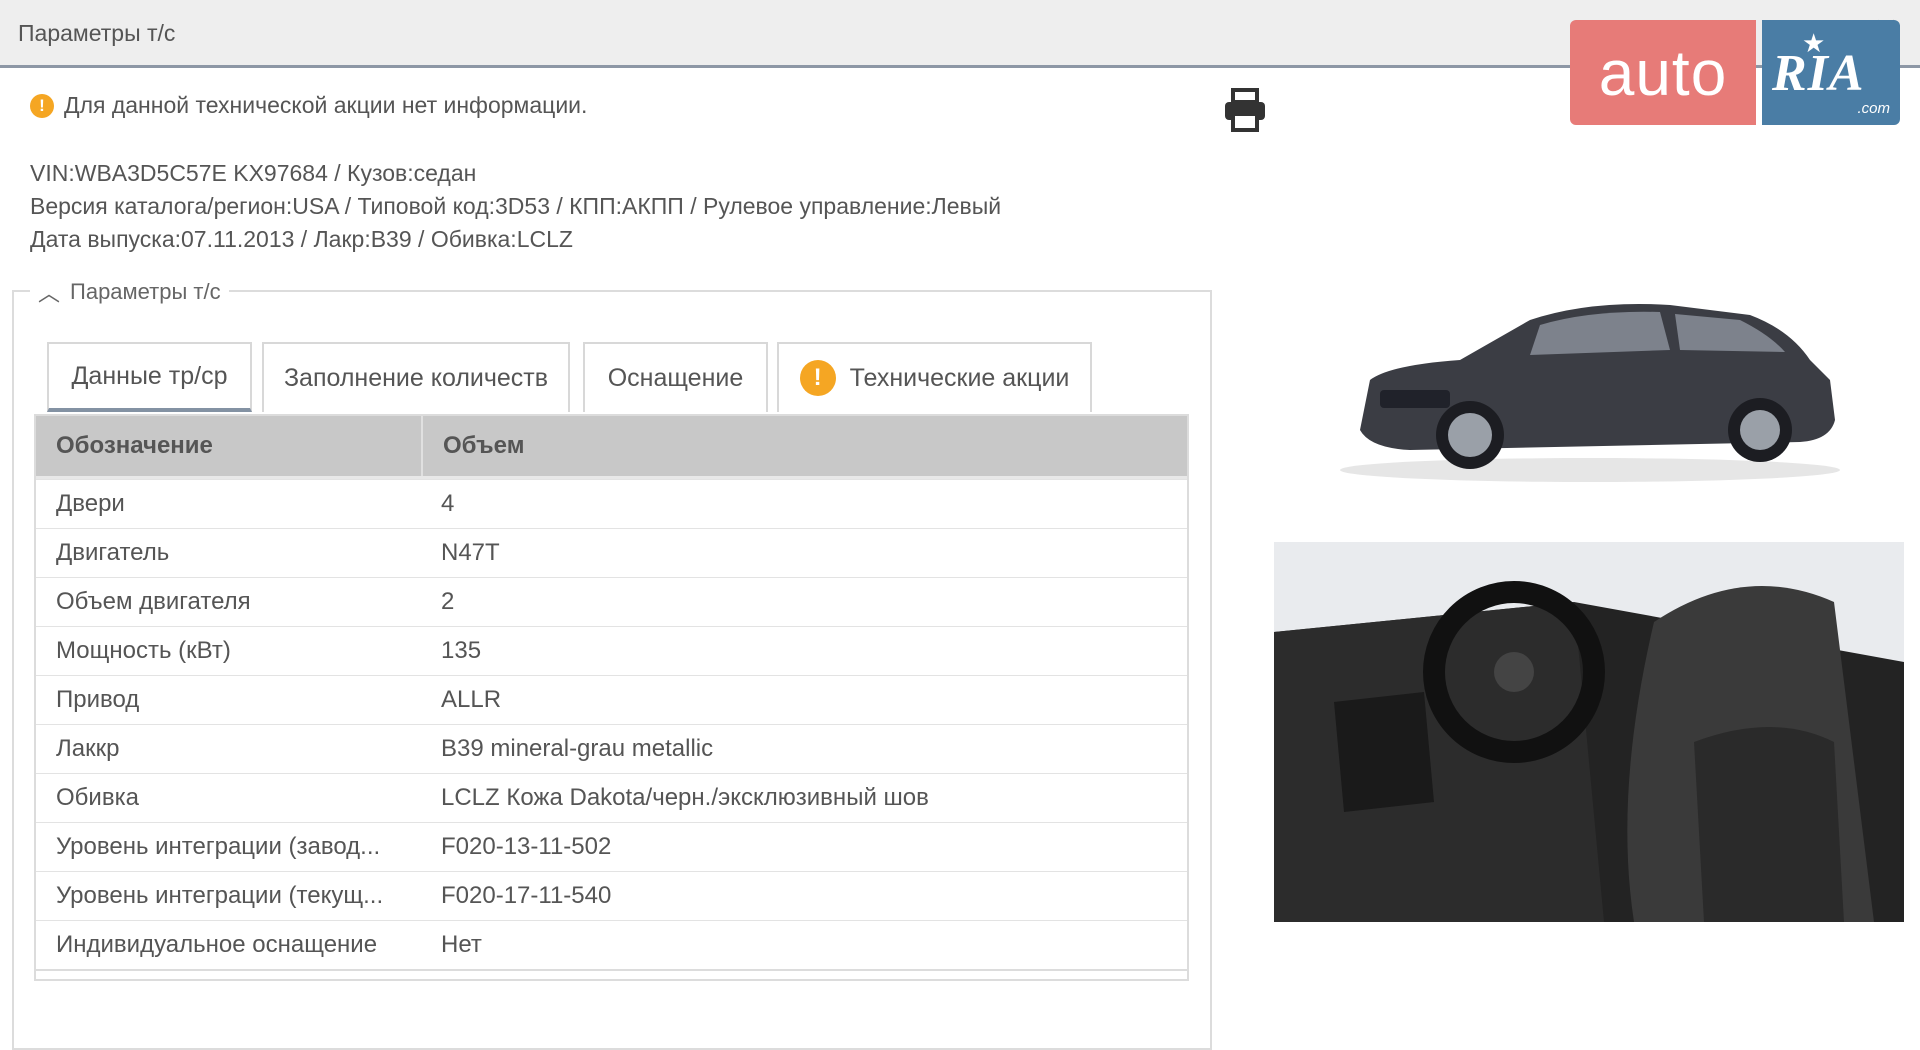 The width and height of the screenshot is (1920, 1050). I want to click on row-label: Лаккр, so click(88, 748).